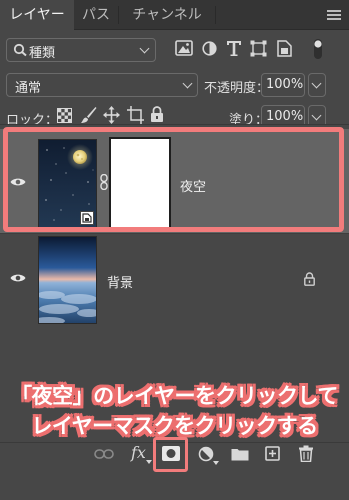 The width and height of the screenshot is (349, 500). I want to click on filter-shape-icon, so click(258, 48).